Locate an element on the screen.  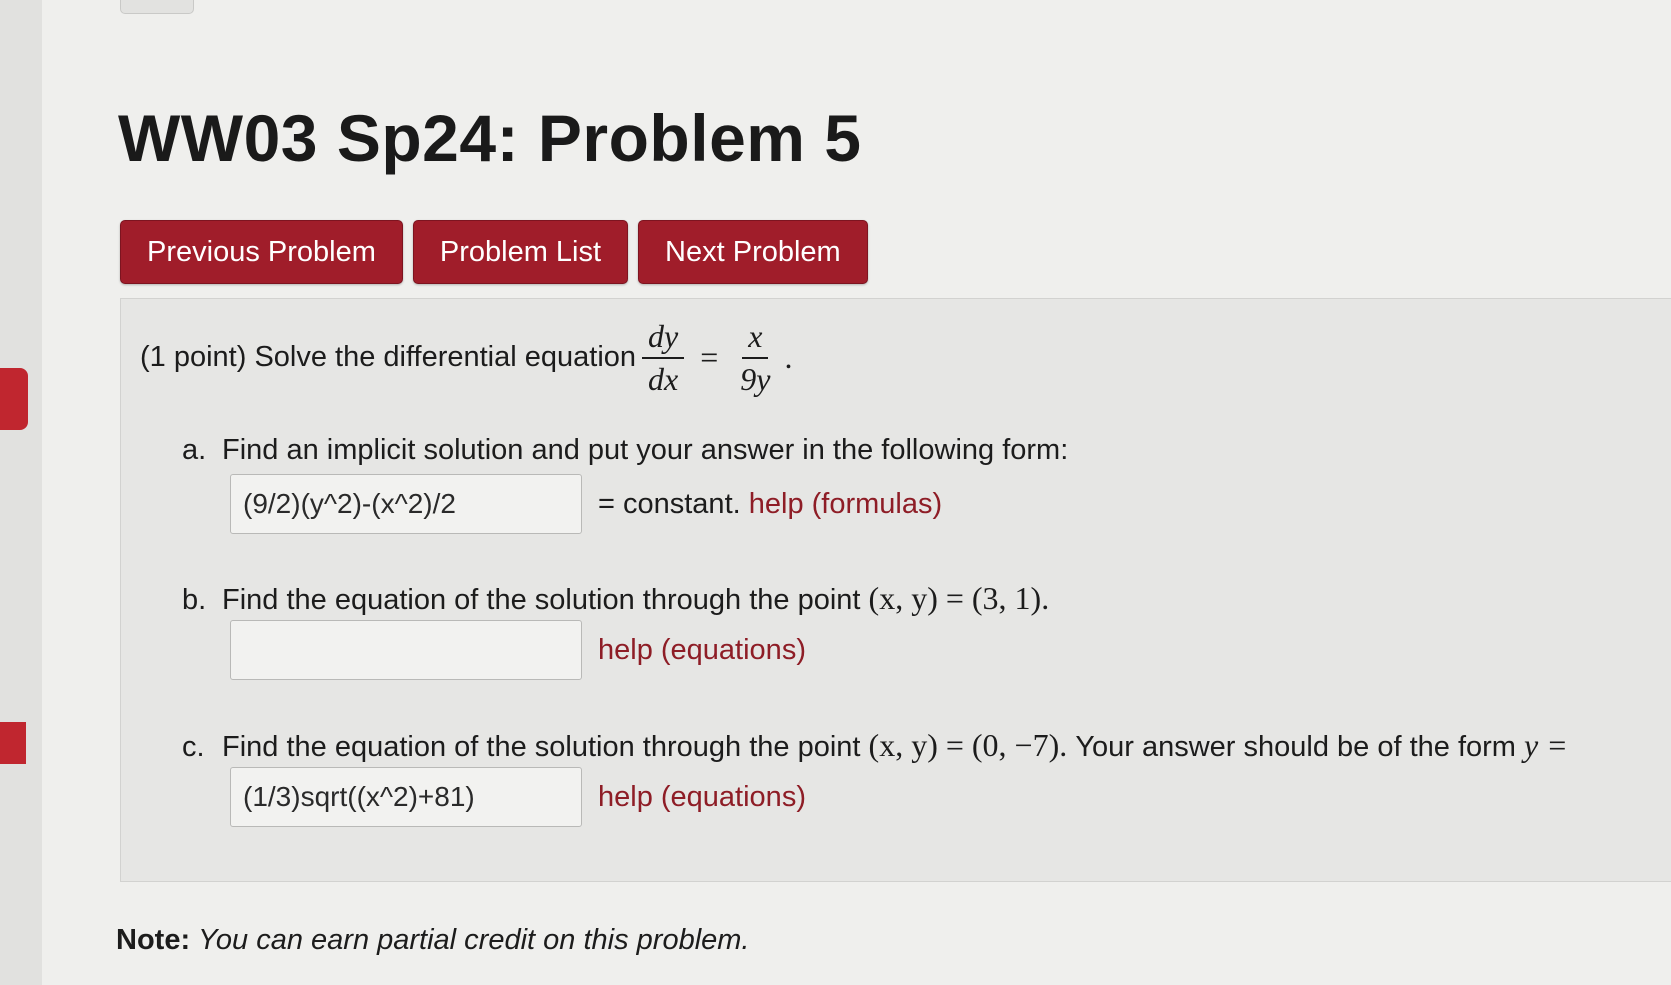
part-b-point: (x, y) = (3, 1). is located at coordinates (959, 598).